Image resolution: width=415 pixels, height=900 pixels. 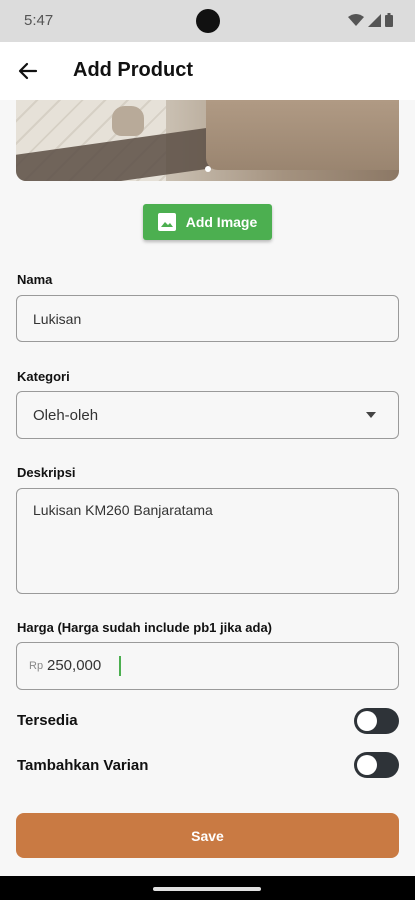 I want to click on kategori-label: Kategori, so click(x=43, y=376).